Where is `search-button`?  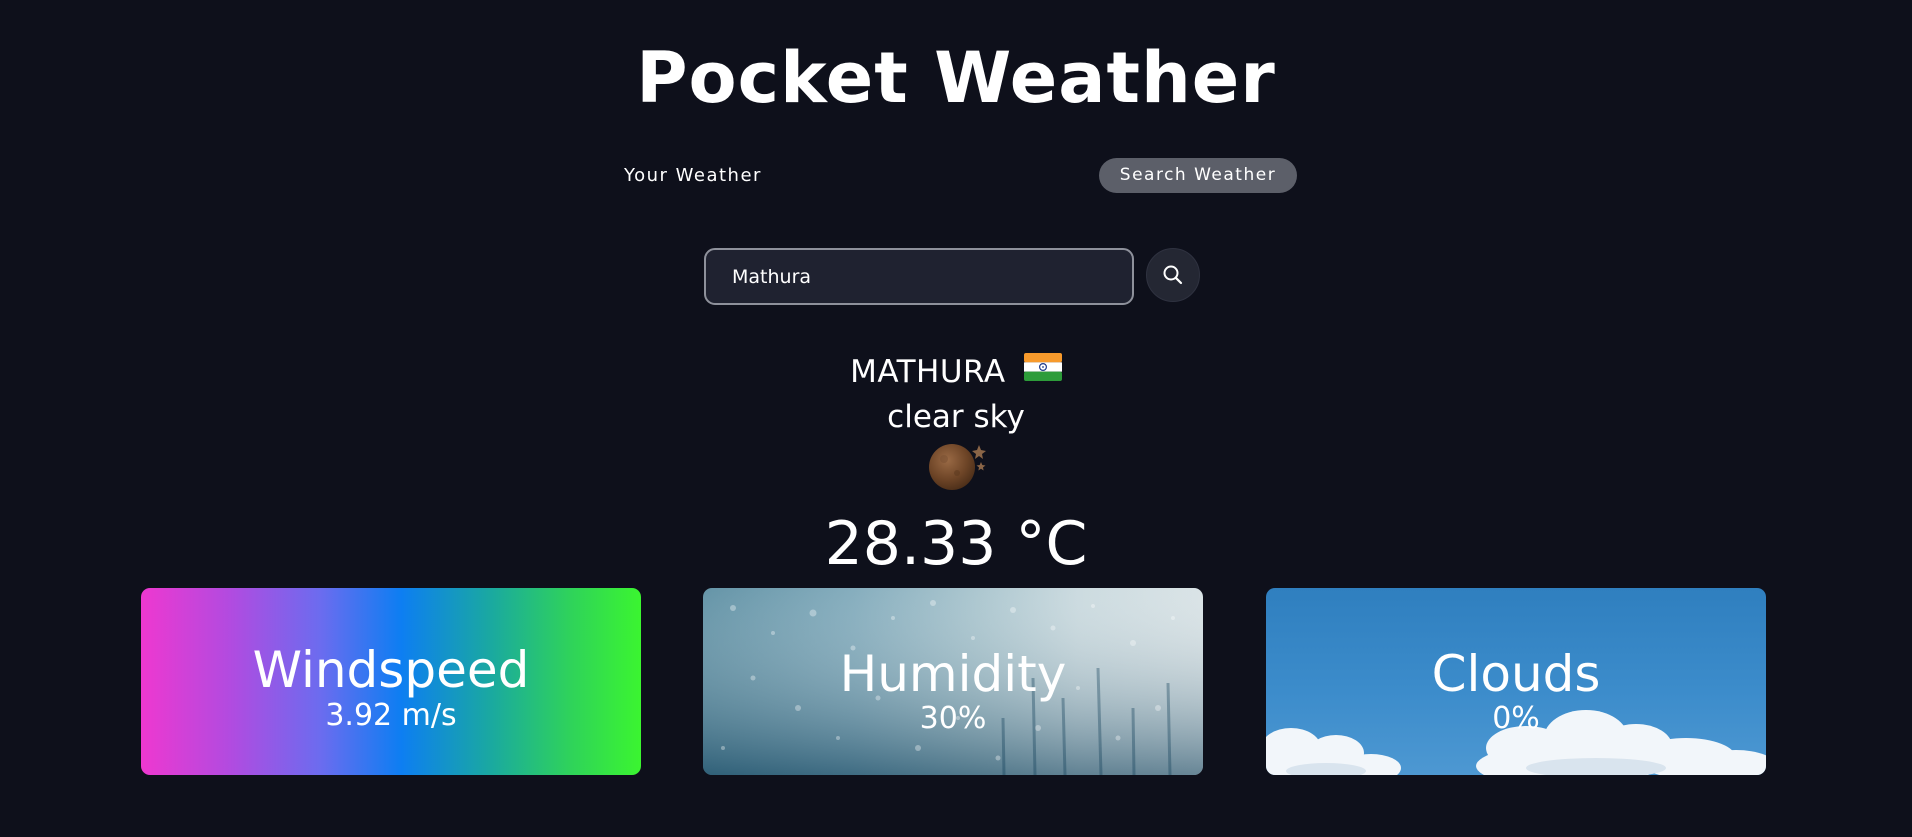 search-button is located at coordinates (1173, 275).